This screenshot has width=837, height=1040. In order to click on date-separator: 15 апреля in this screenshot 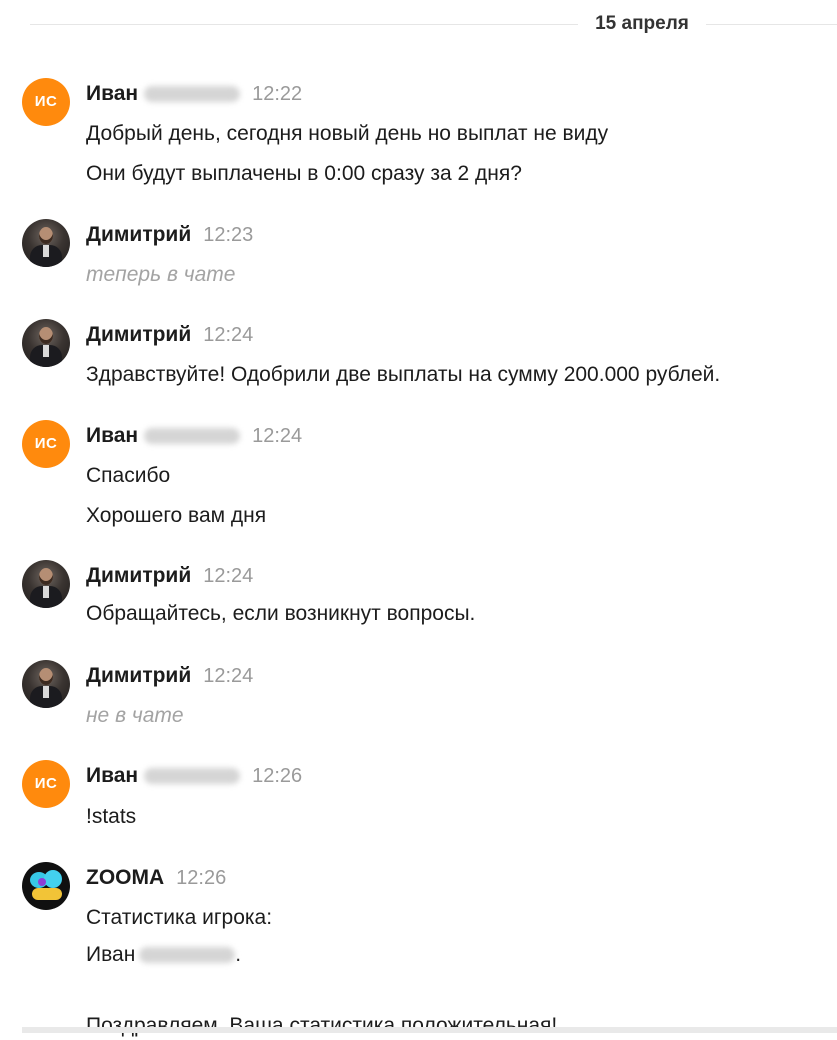, I will do `click(418, 24)`.